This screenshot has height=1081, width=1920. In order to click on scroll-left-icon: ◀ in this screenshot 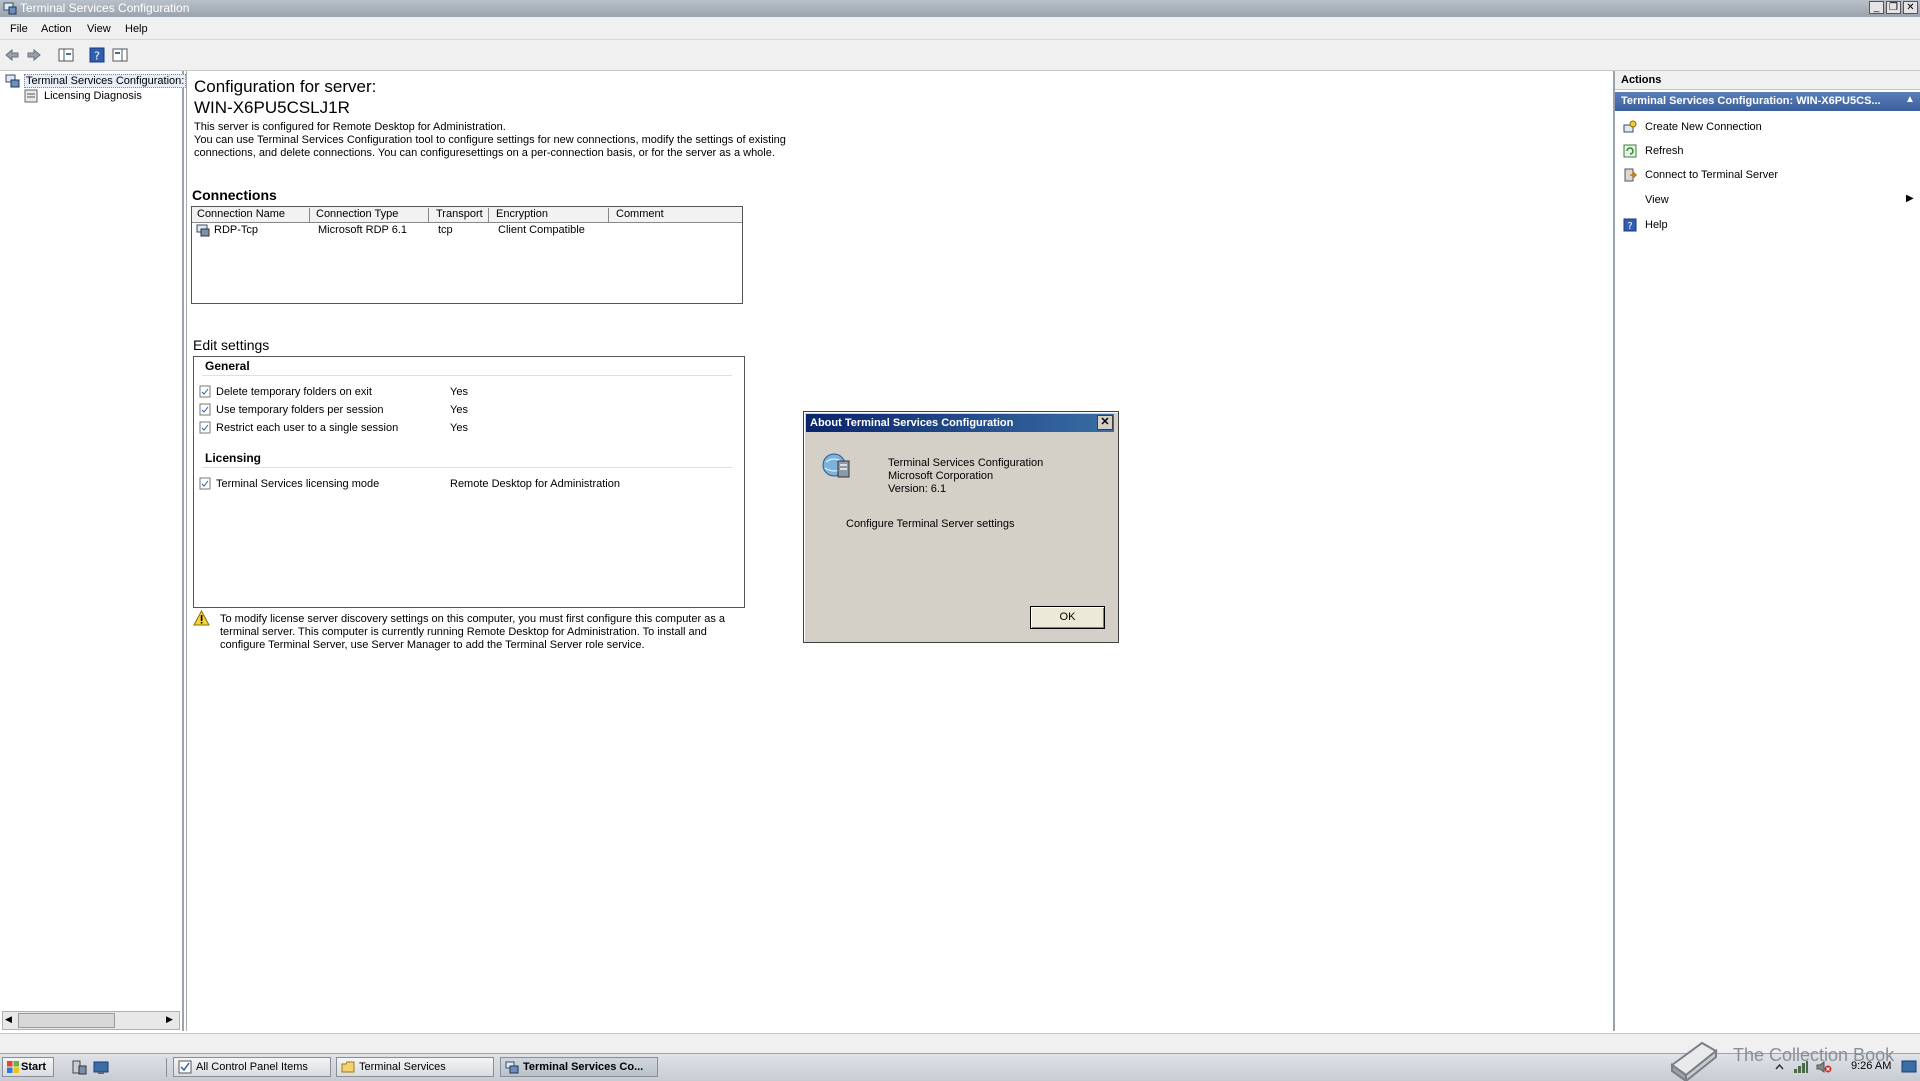, I will do `click(8, 1019)`.